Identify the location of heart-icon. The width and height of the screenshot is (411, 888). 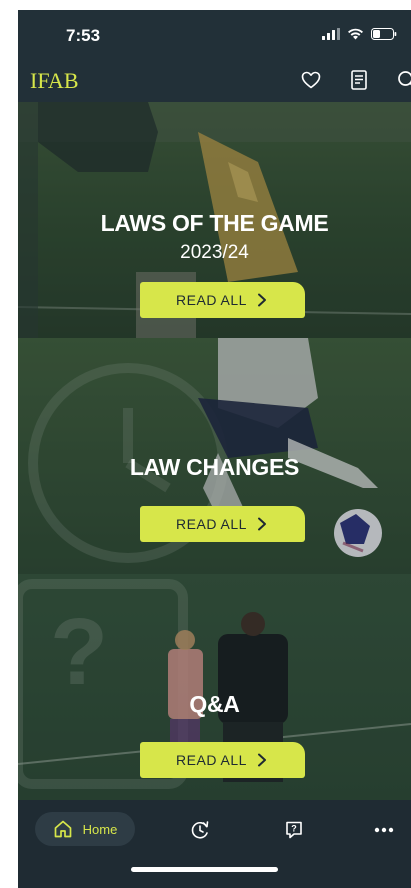
(311, 80).